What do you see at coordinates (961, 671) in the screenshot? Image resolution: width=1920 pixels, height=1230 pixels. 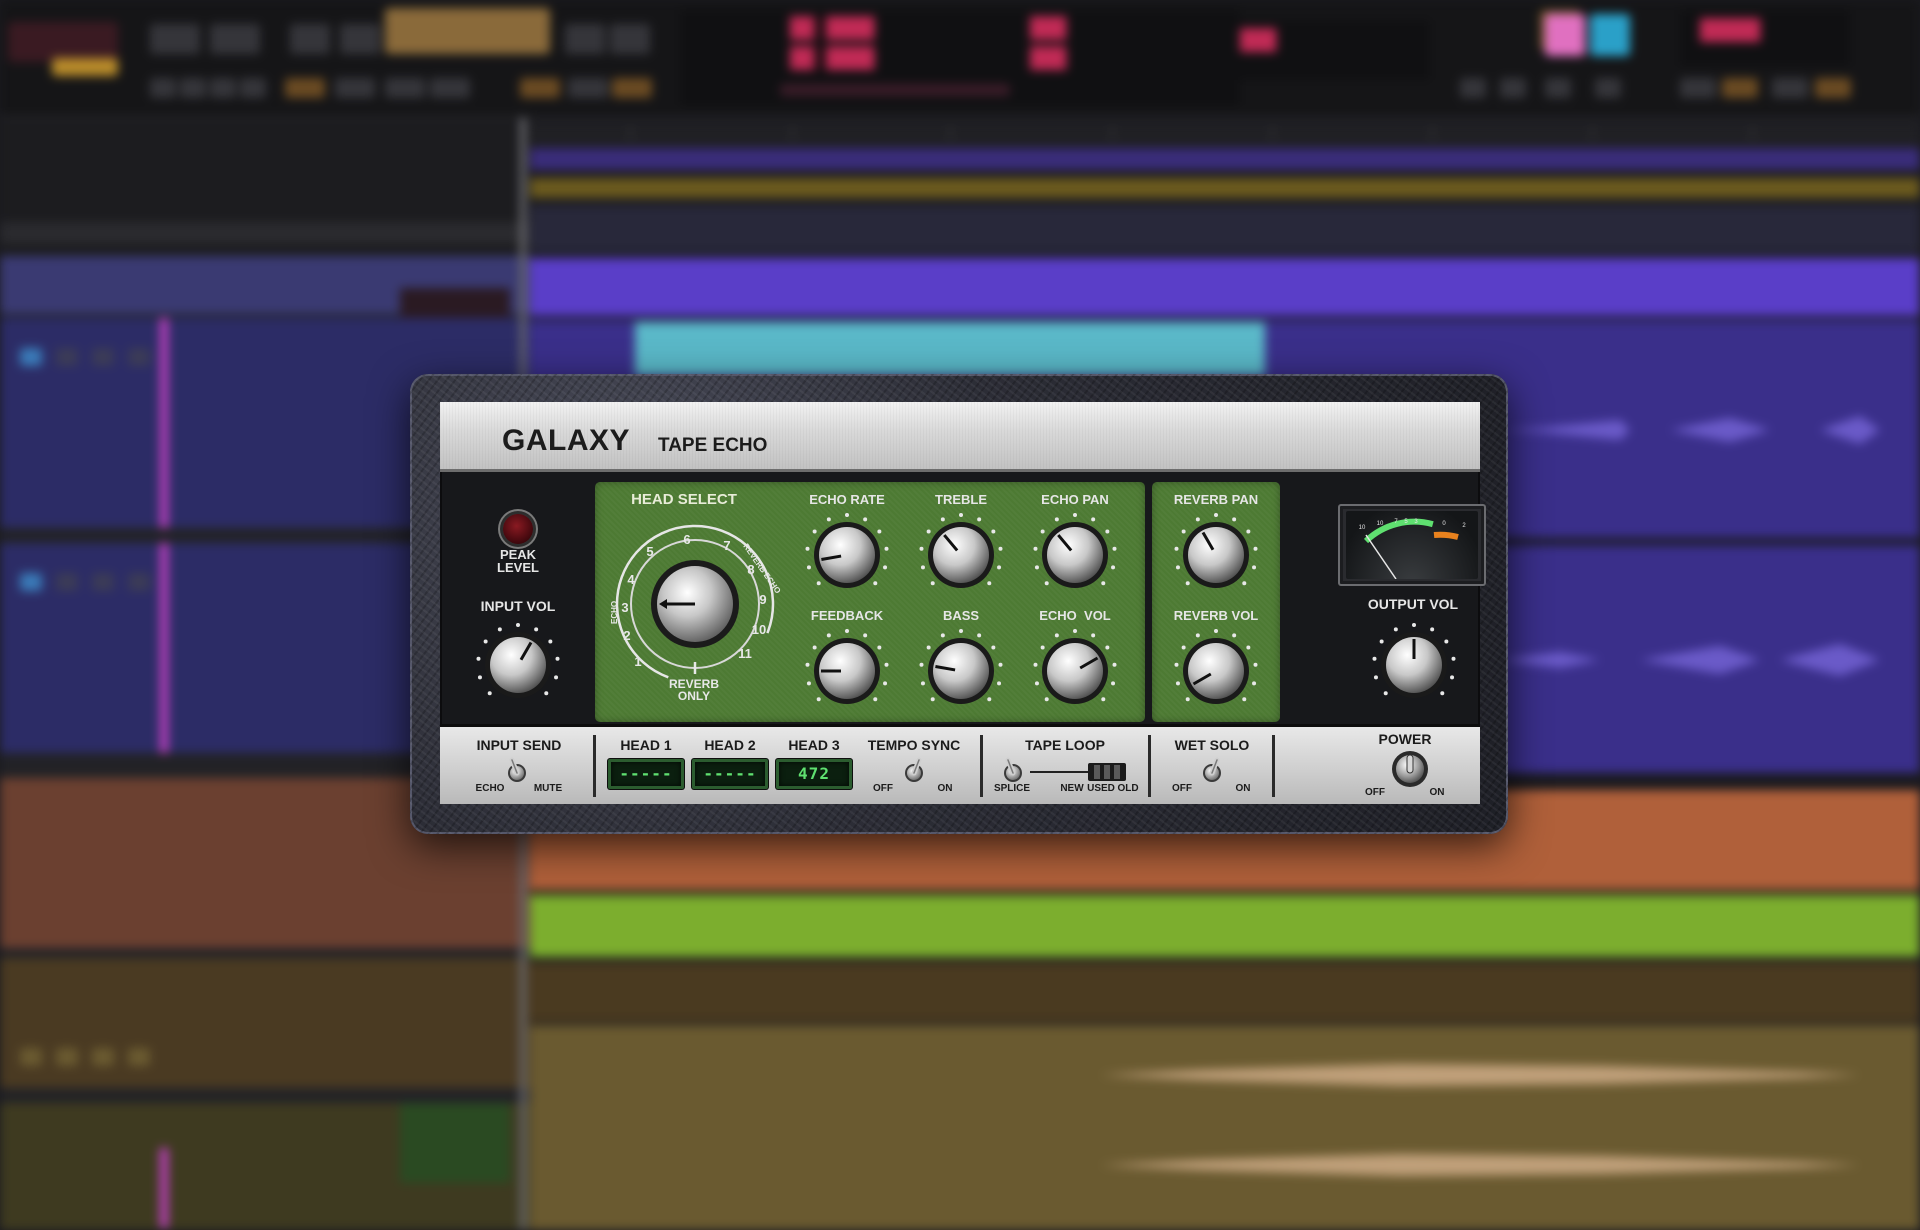 I see `bass-knob` at bounding box center [961, 671].